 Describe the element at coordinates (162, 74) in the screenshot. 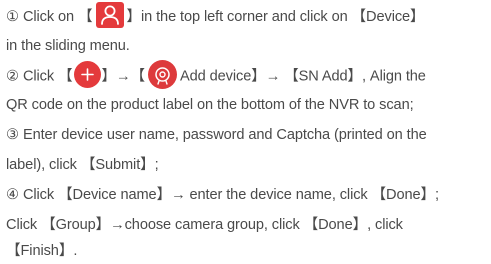

I see `add-device-icon` at that location.